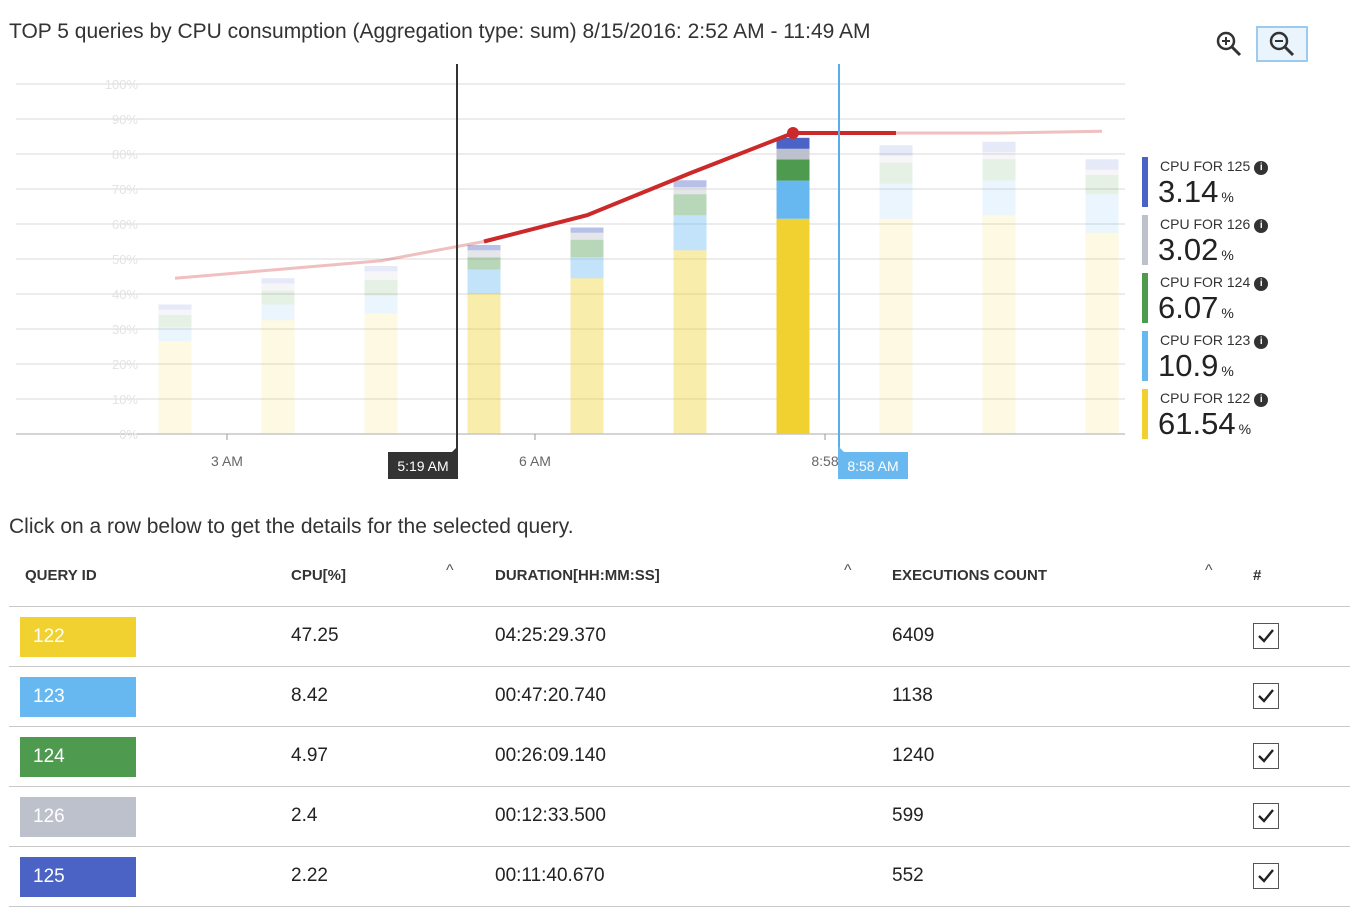 Image resolution: width=1350 pixels, height=910 pixels. Describe the element at coordinates (125, 364) in the screenshot. I see `y-tick-label: 20%` at that location.